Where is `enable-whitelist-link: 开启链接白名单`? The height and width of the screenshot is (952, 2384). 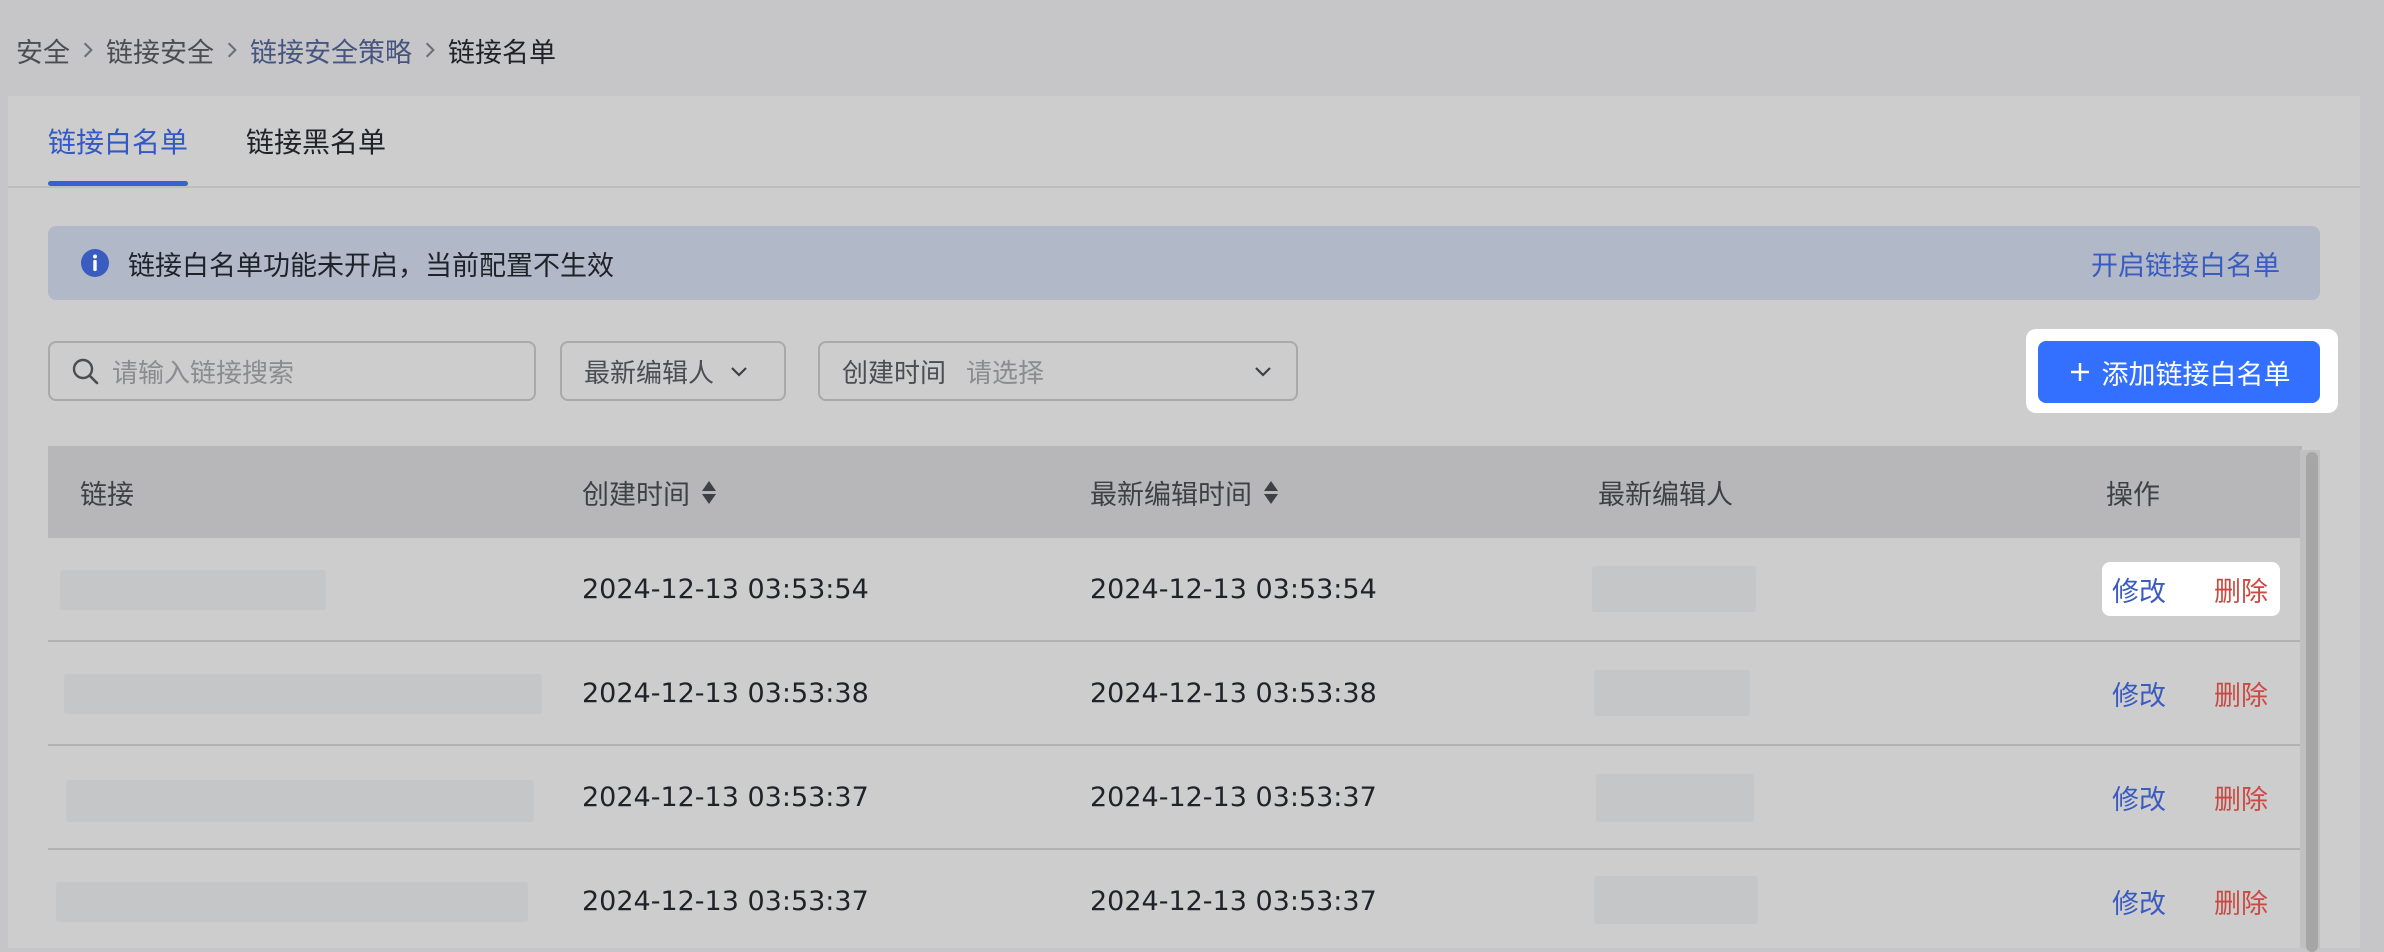 enable-whitelist-link: 开启链接白名单 is located at coordinates (2185, 263).